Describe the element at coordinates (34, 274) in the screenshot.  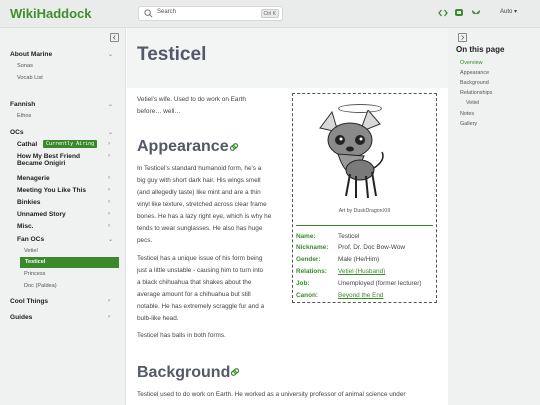
I see `sidebar-item-princess: Princess` at that location.